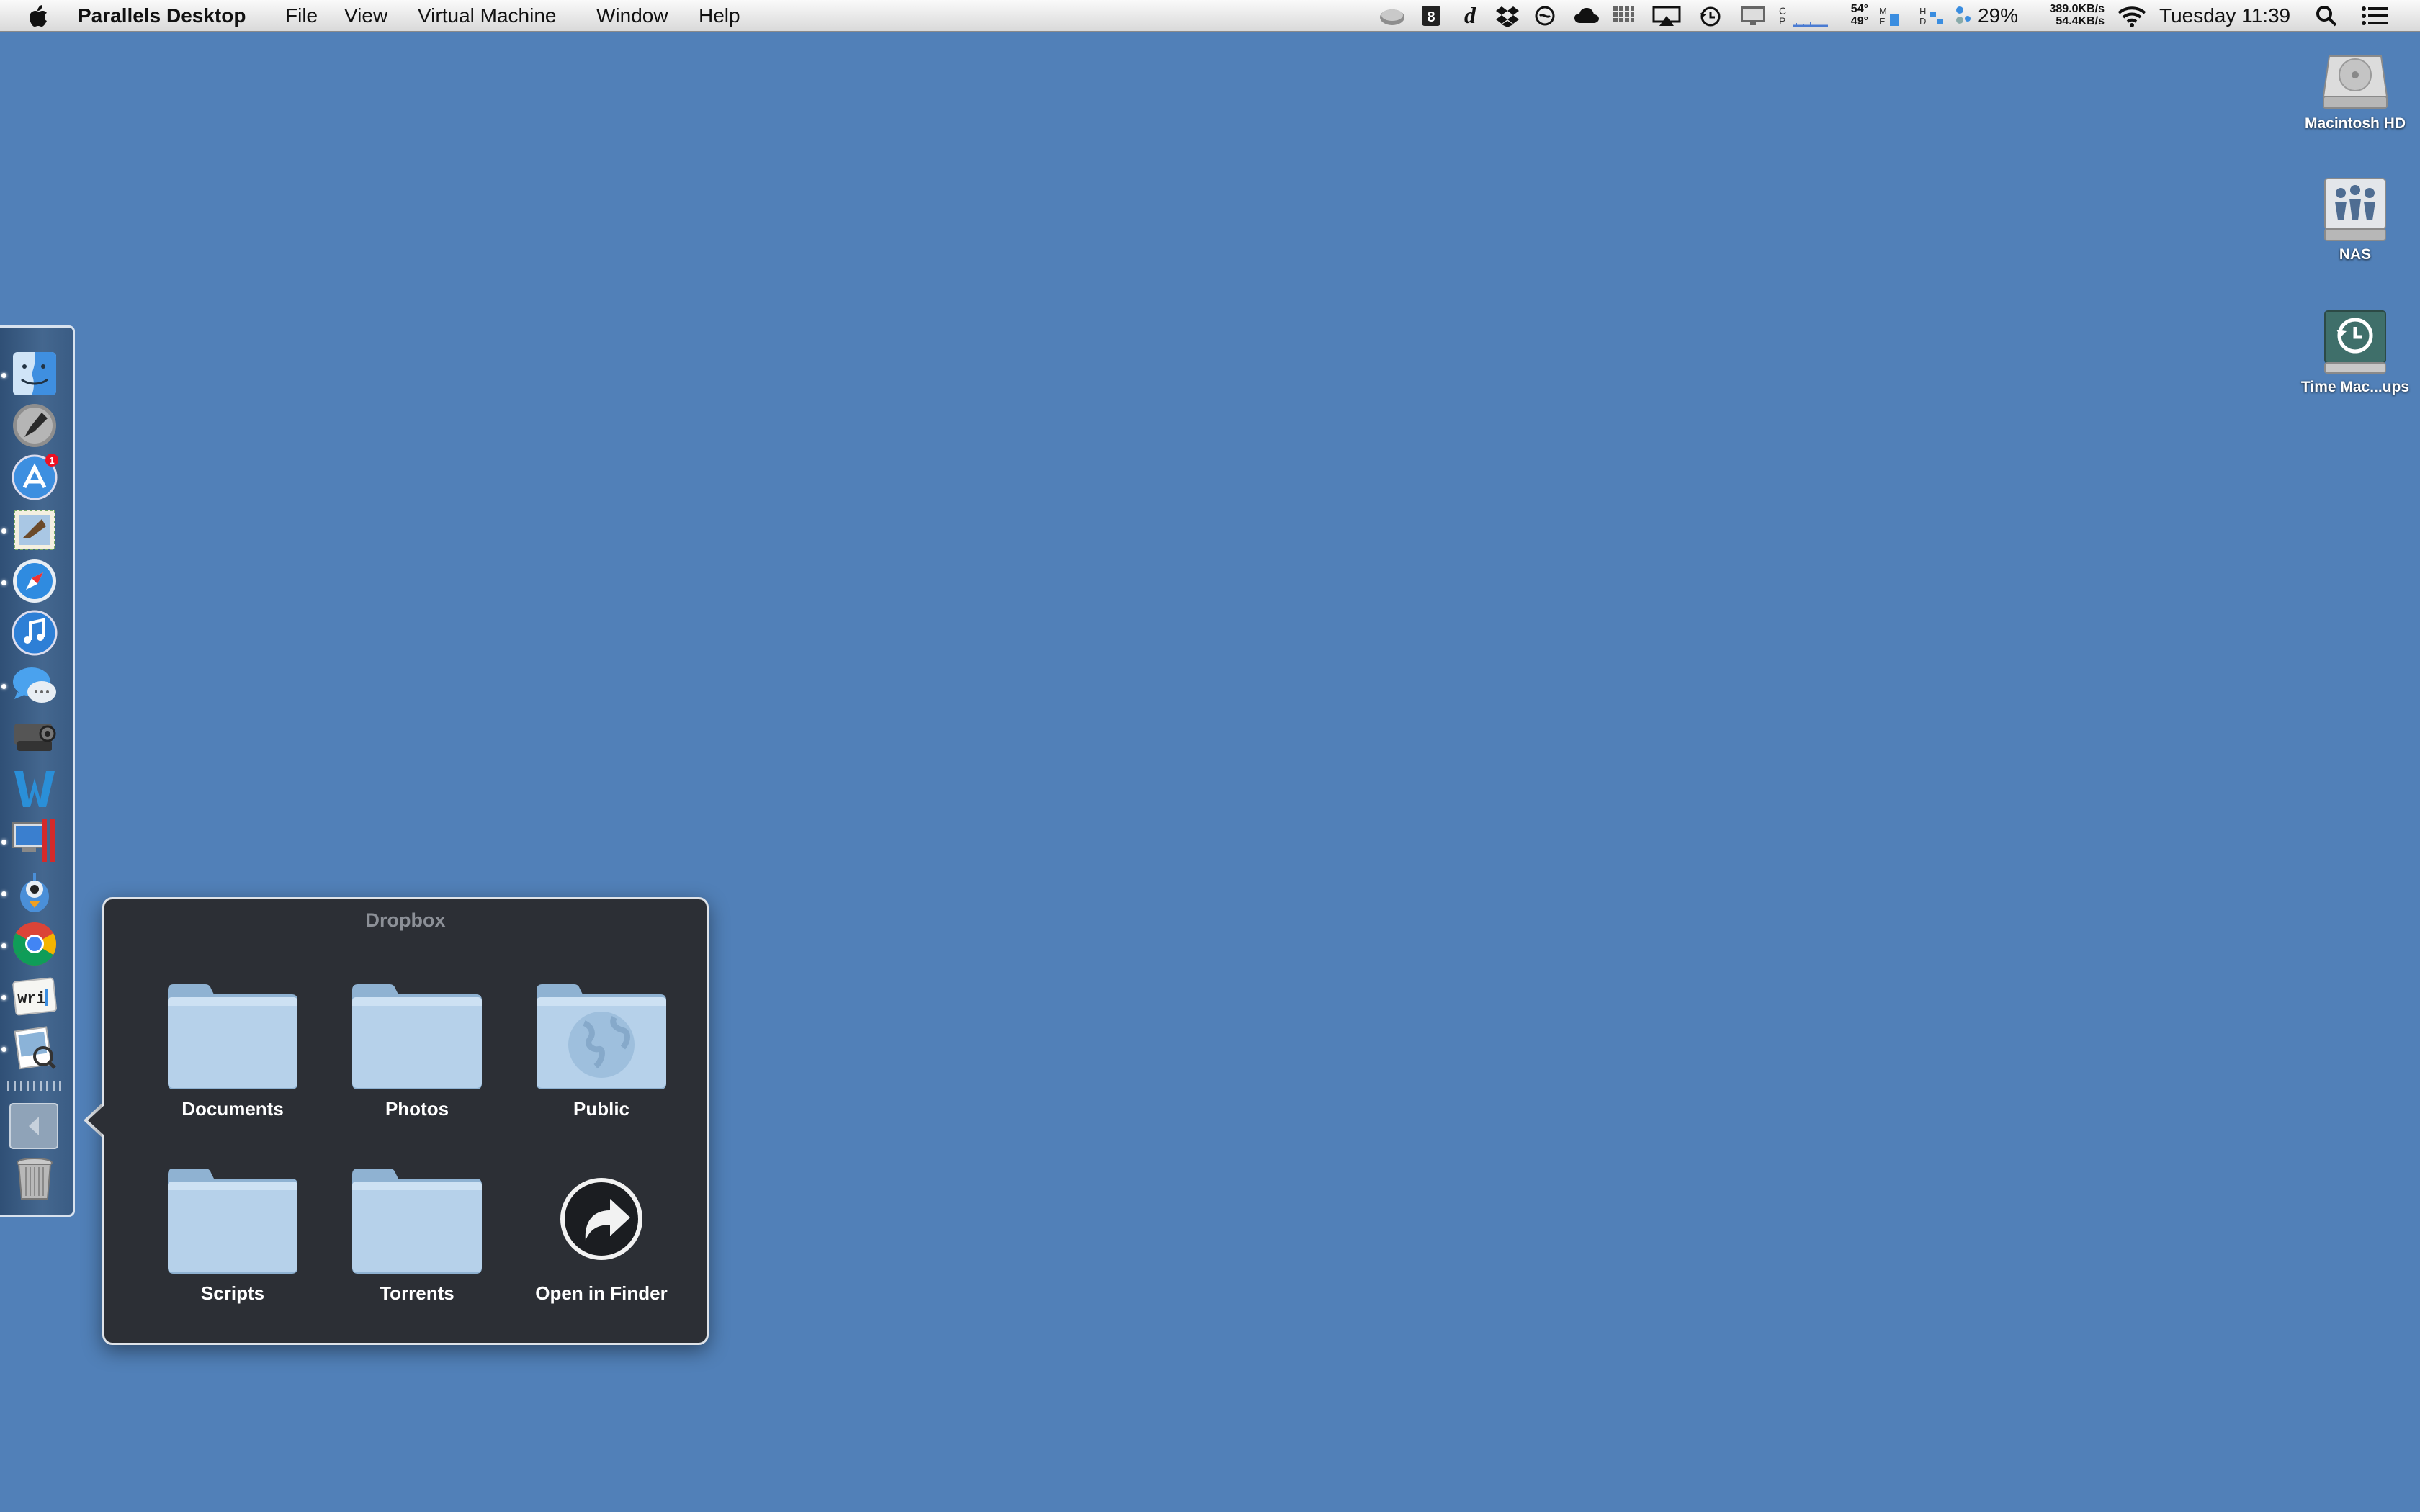 The height and width of the screenshot is (1512, 2420). Describe the element at coordinates (632, 16) in the screenshot. I see `window-menu: Window` at that location.